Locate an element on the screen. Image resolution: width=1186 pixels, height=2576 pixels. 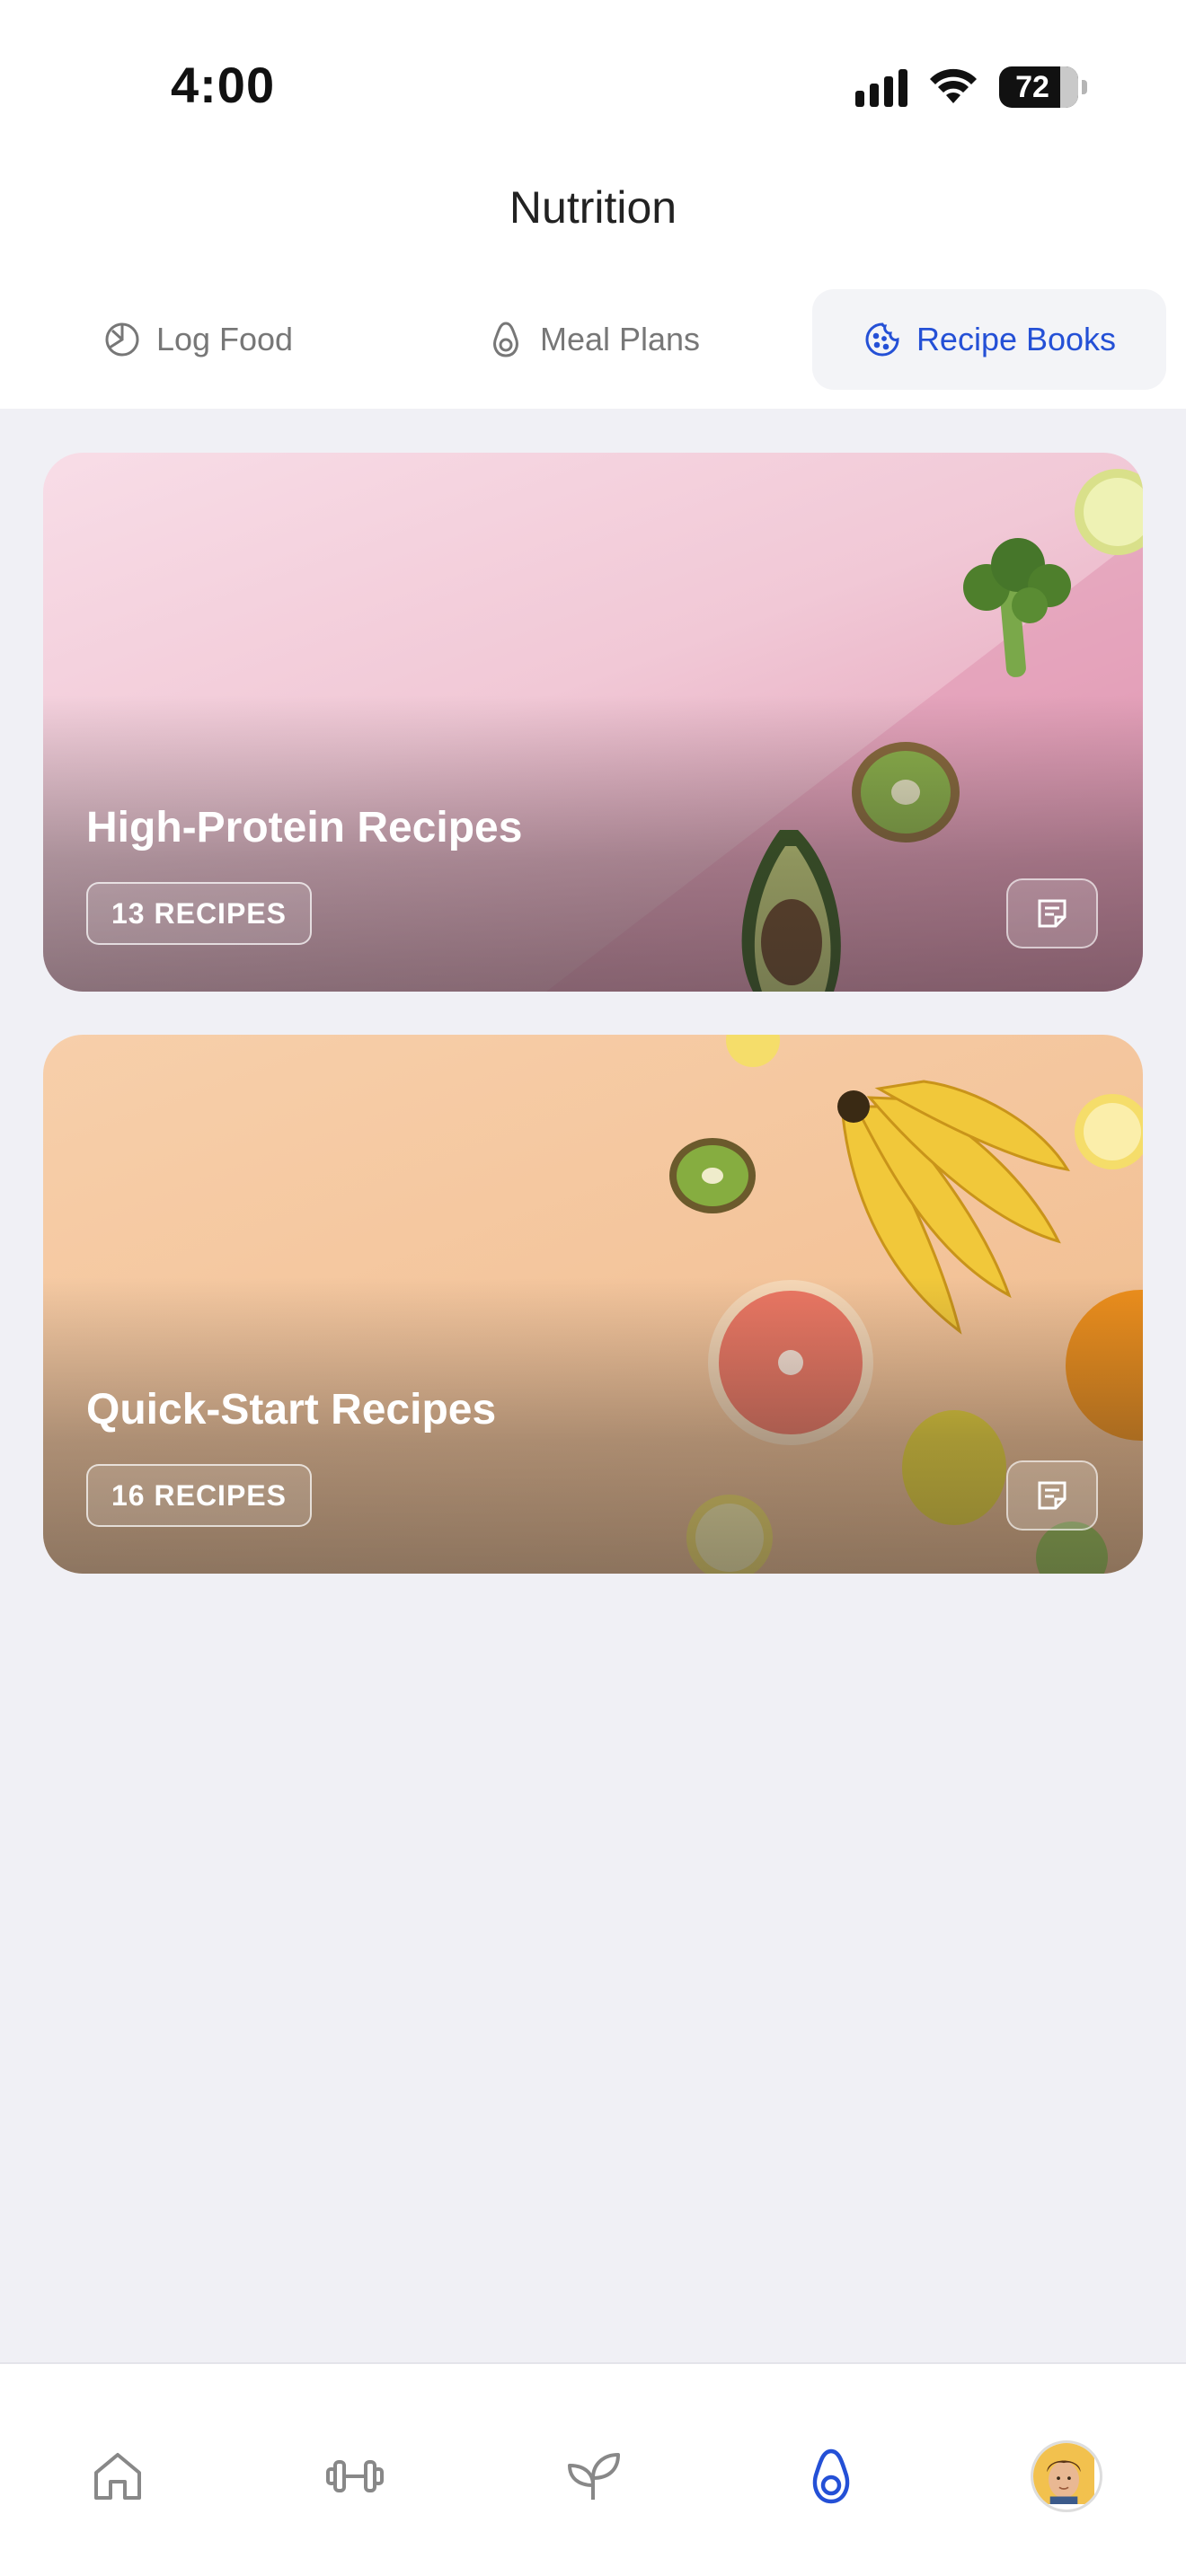
tab-label: Log Food is located at coordinates (224, 339).